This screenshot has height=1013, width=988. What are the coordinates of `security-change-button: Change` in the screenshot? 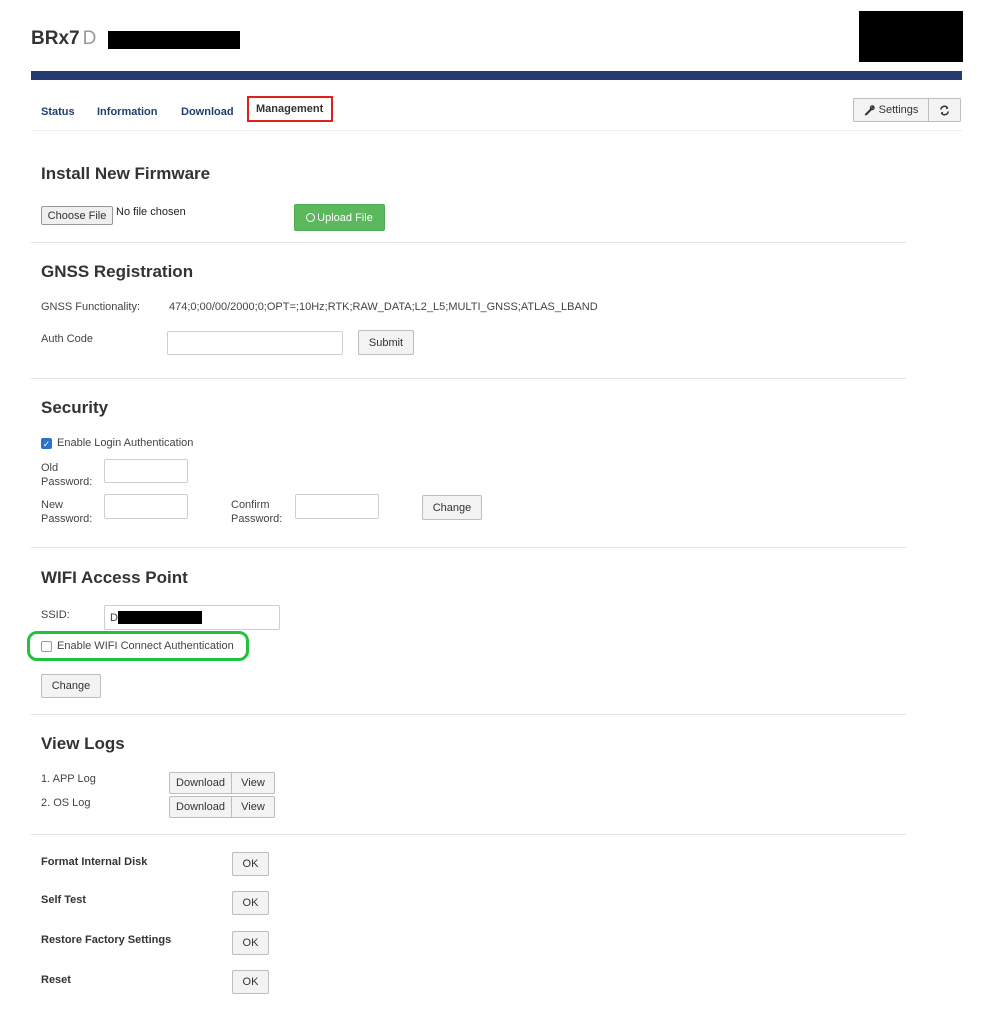 It's located at (452, 507).